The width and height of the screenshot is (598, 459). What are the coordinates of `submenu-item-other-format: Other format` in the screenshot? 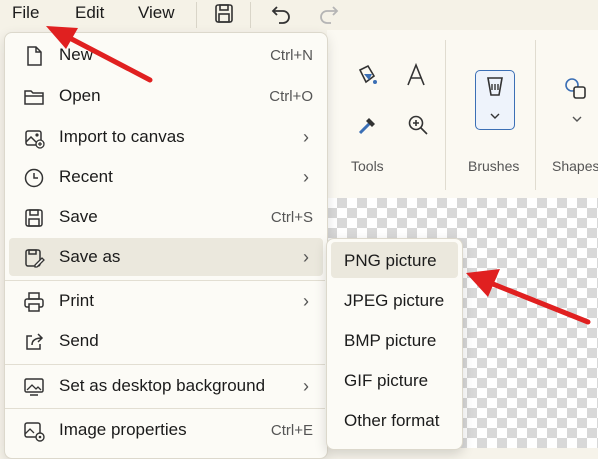 It's located at (394, 420).